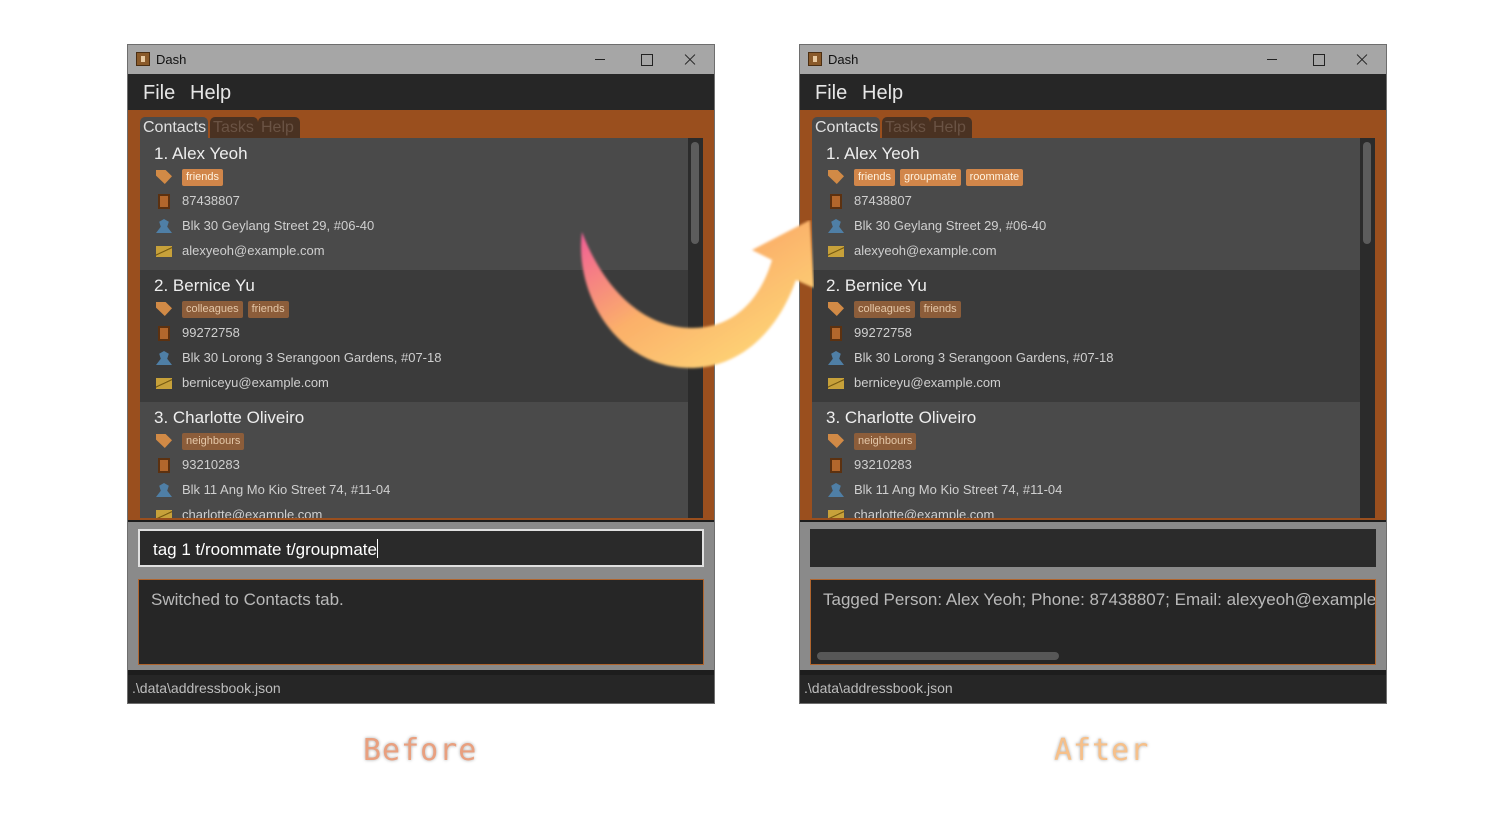  I want to click on command-input: tag 1 t/roommate t/groupmate, so click(421, 548).